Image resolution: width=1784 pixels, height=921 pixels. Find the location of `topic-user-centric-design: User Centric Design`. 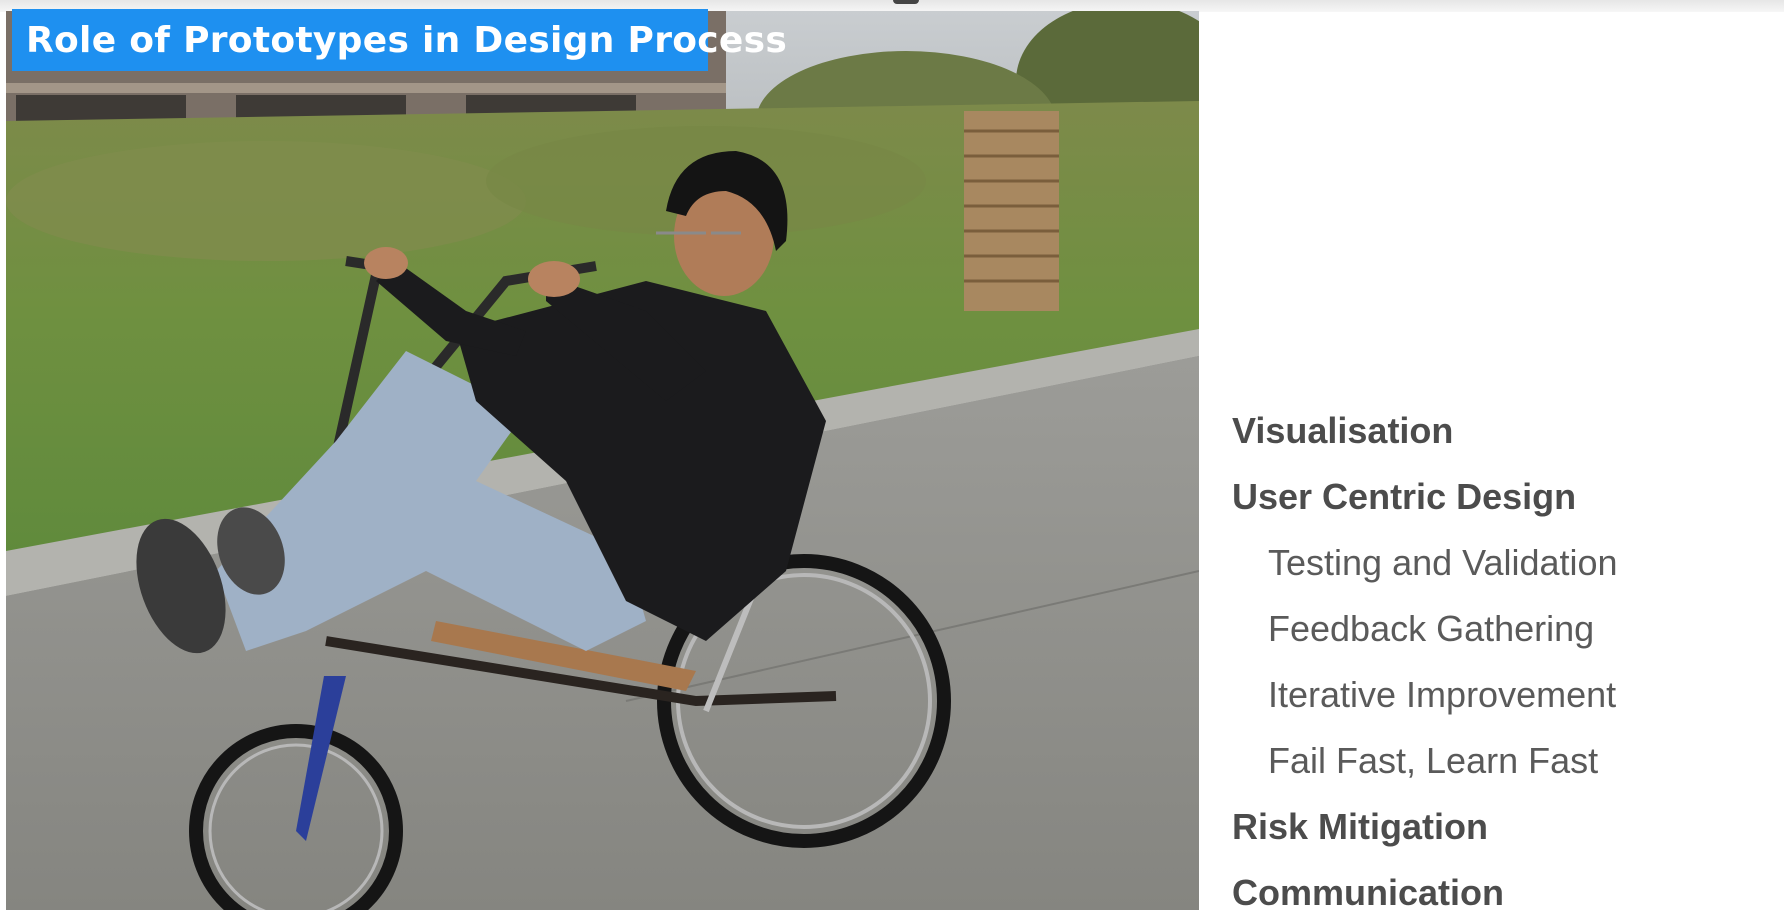

topic-user-centric-design: User Centric Design is located at coordinates (1404, 496).